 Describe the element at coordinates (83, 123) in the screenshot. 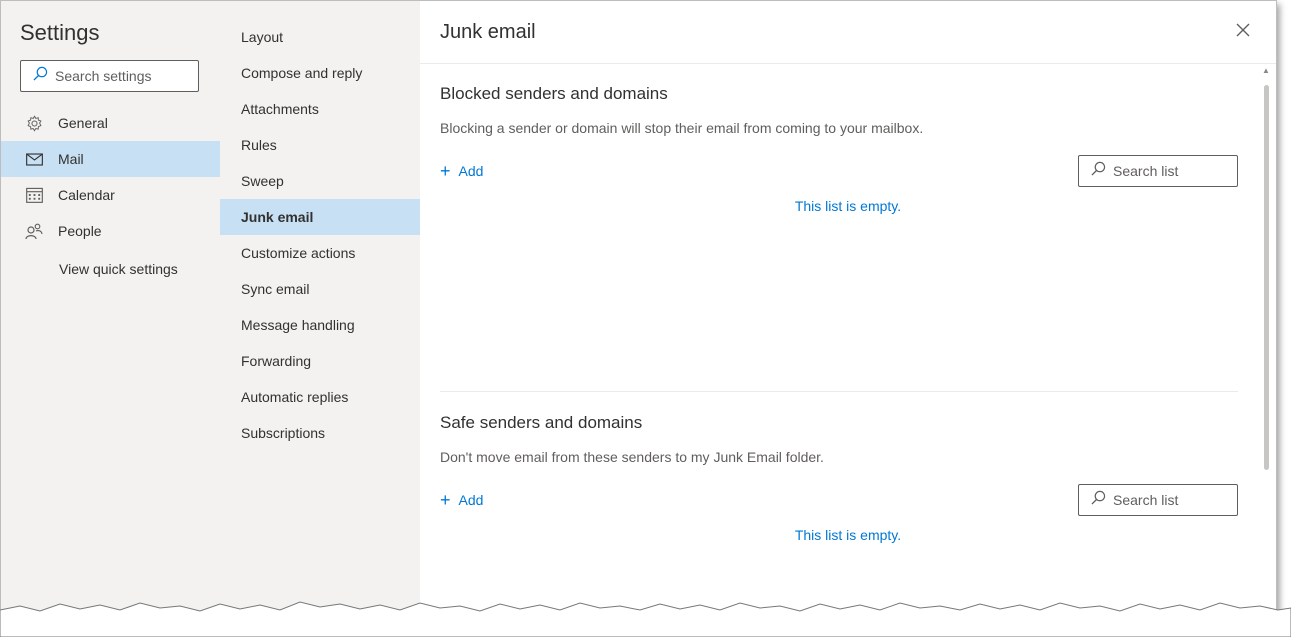

I see `nav-item-label: General` at that location.